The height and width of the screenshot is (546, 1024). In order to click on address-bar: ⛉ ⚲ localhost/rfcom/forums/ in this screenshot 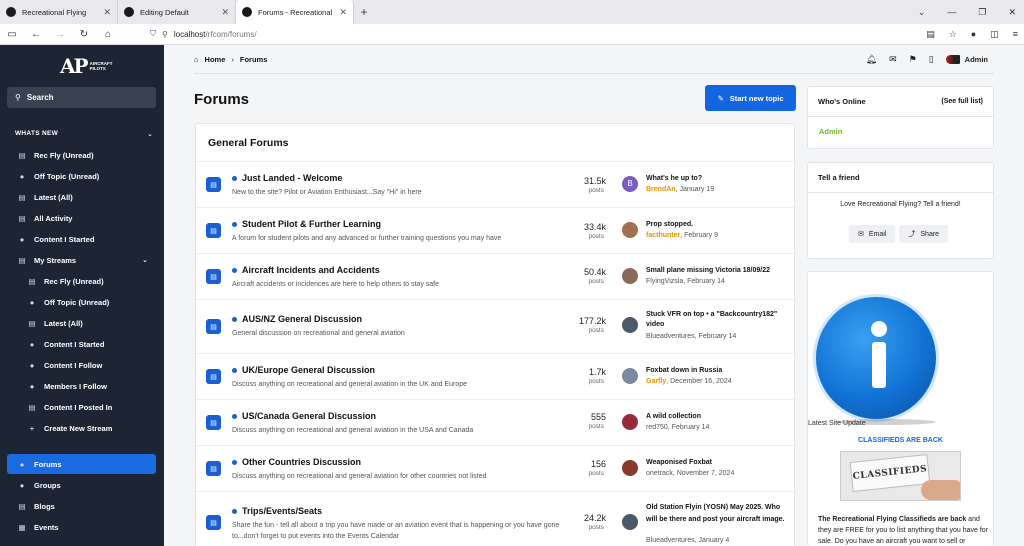, I will do `click(532, 34)`.